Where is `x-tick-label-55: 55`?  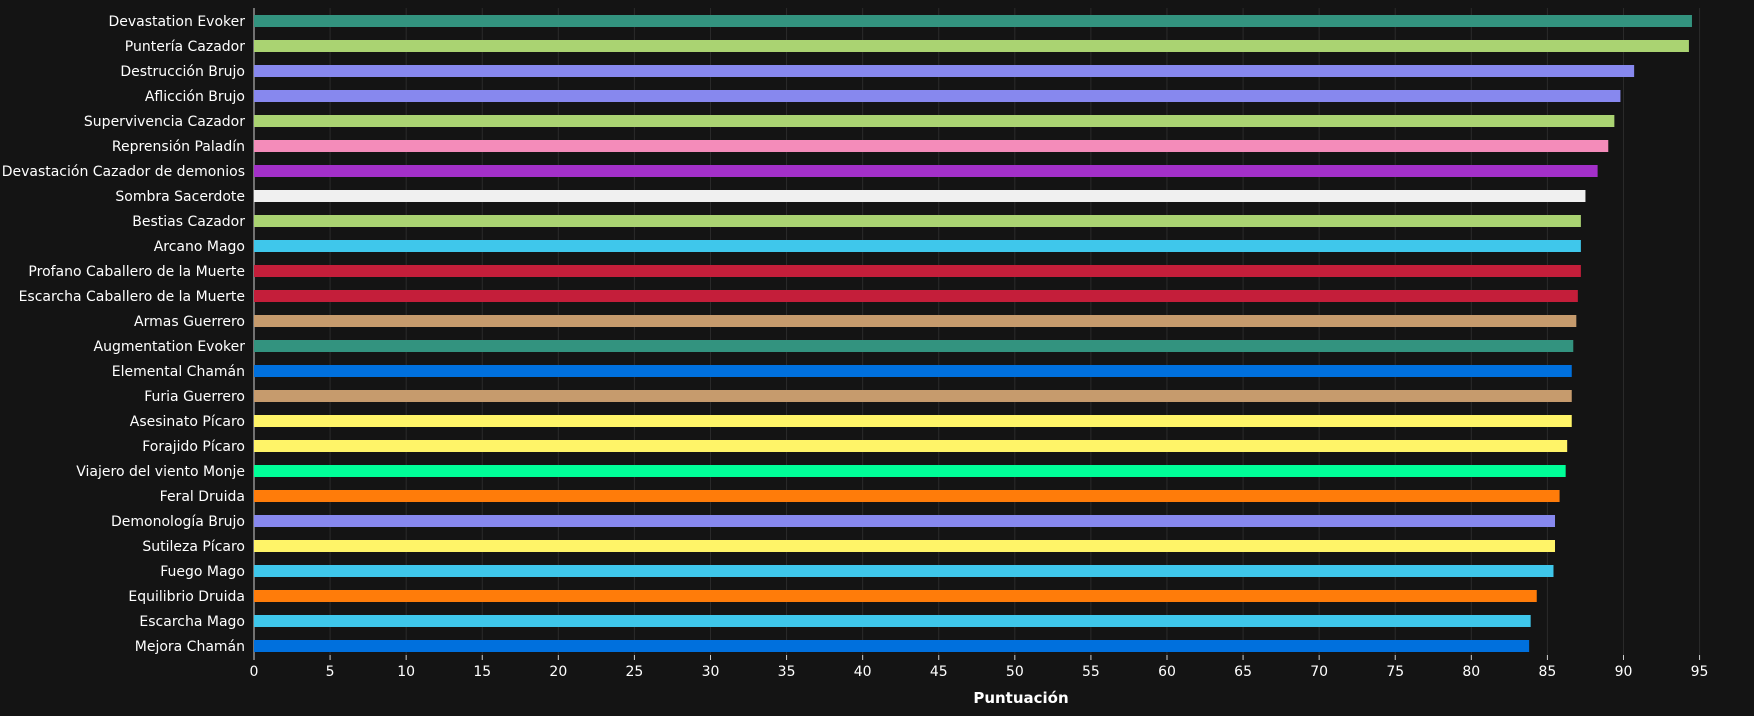
x-tick-label-55: 55 is located at coordinates (1091, 672).